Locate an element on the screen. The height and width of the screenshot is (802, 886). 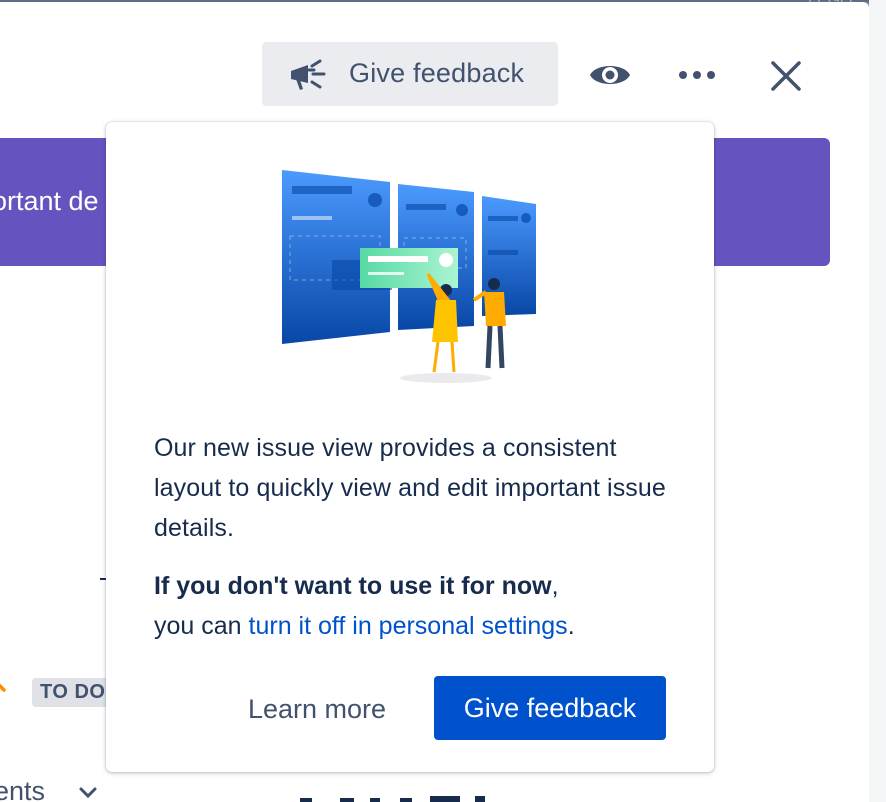
opt-out-comma: , is located at coordinates (555, 586).